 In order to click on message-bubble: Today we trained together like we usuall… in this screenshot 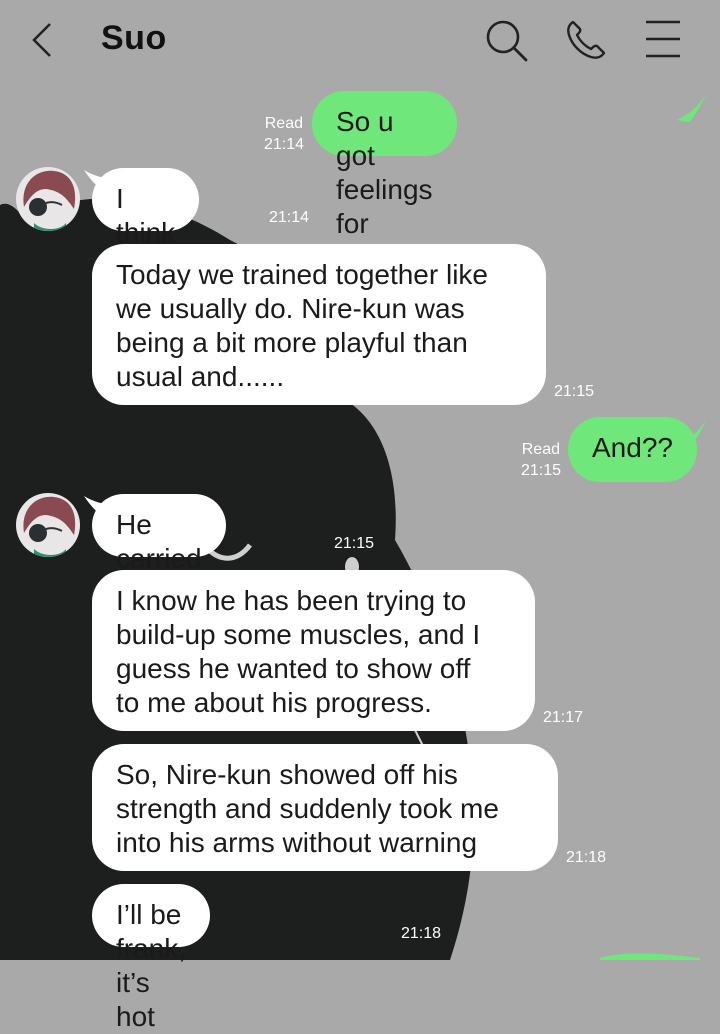, I will do `click(319, 324)`.